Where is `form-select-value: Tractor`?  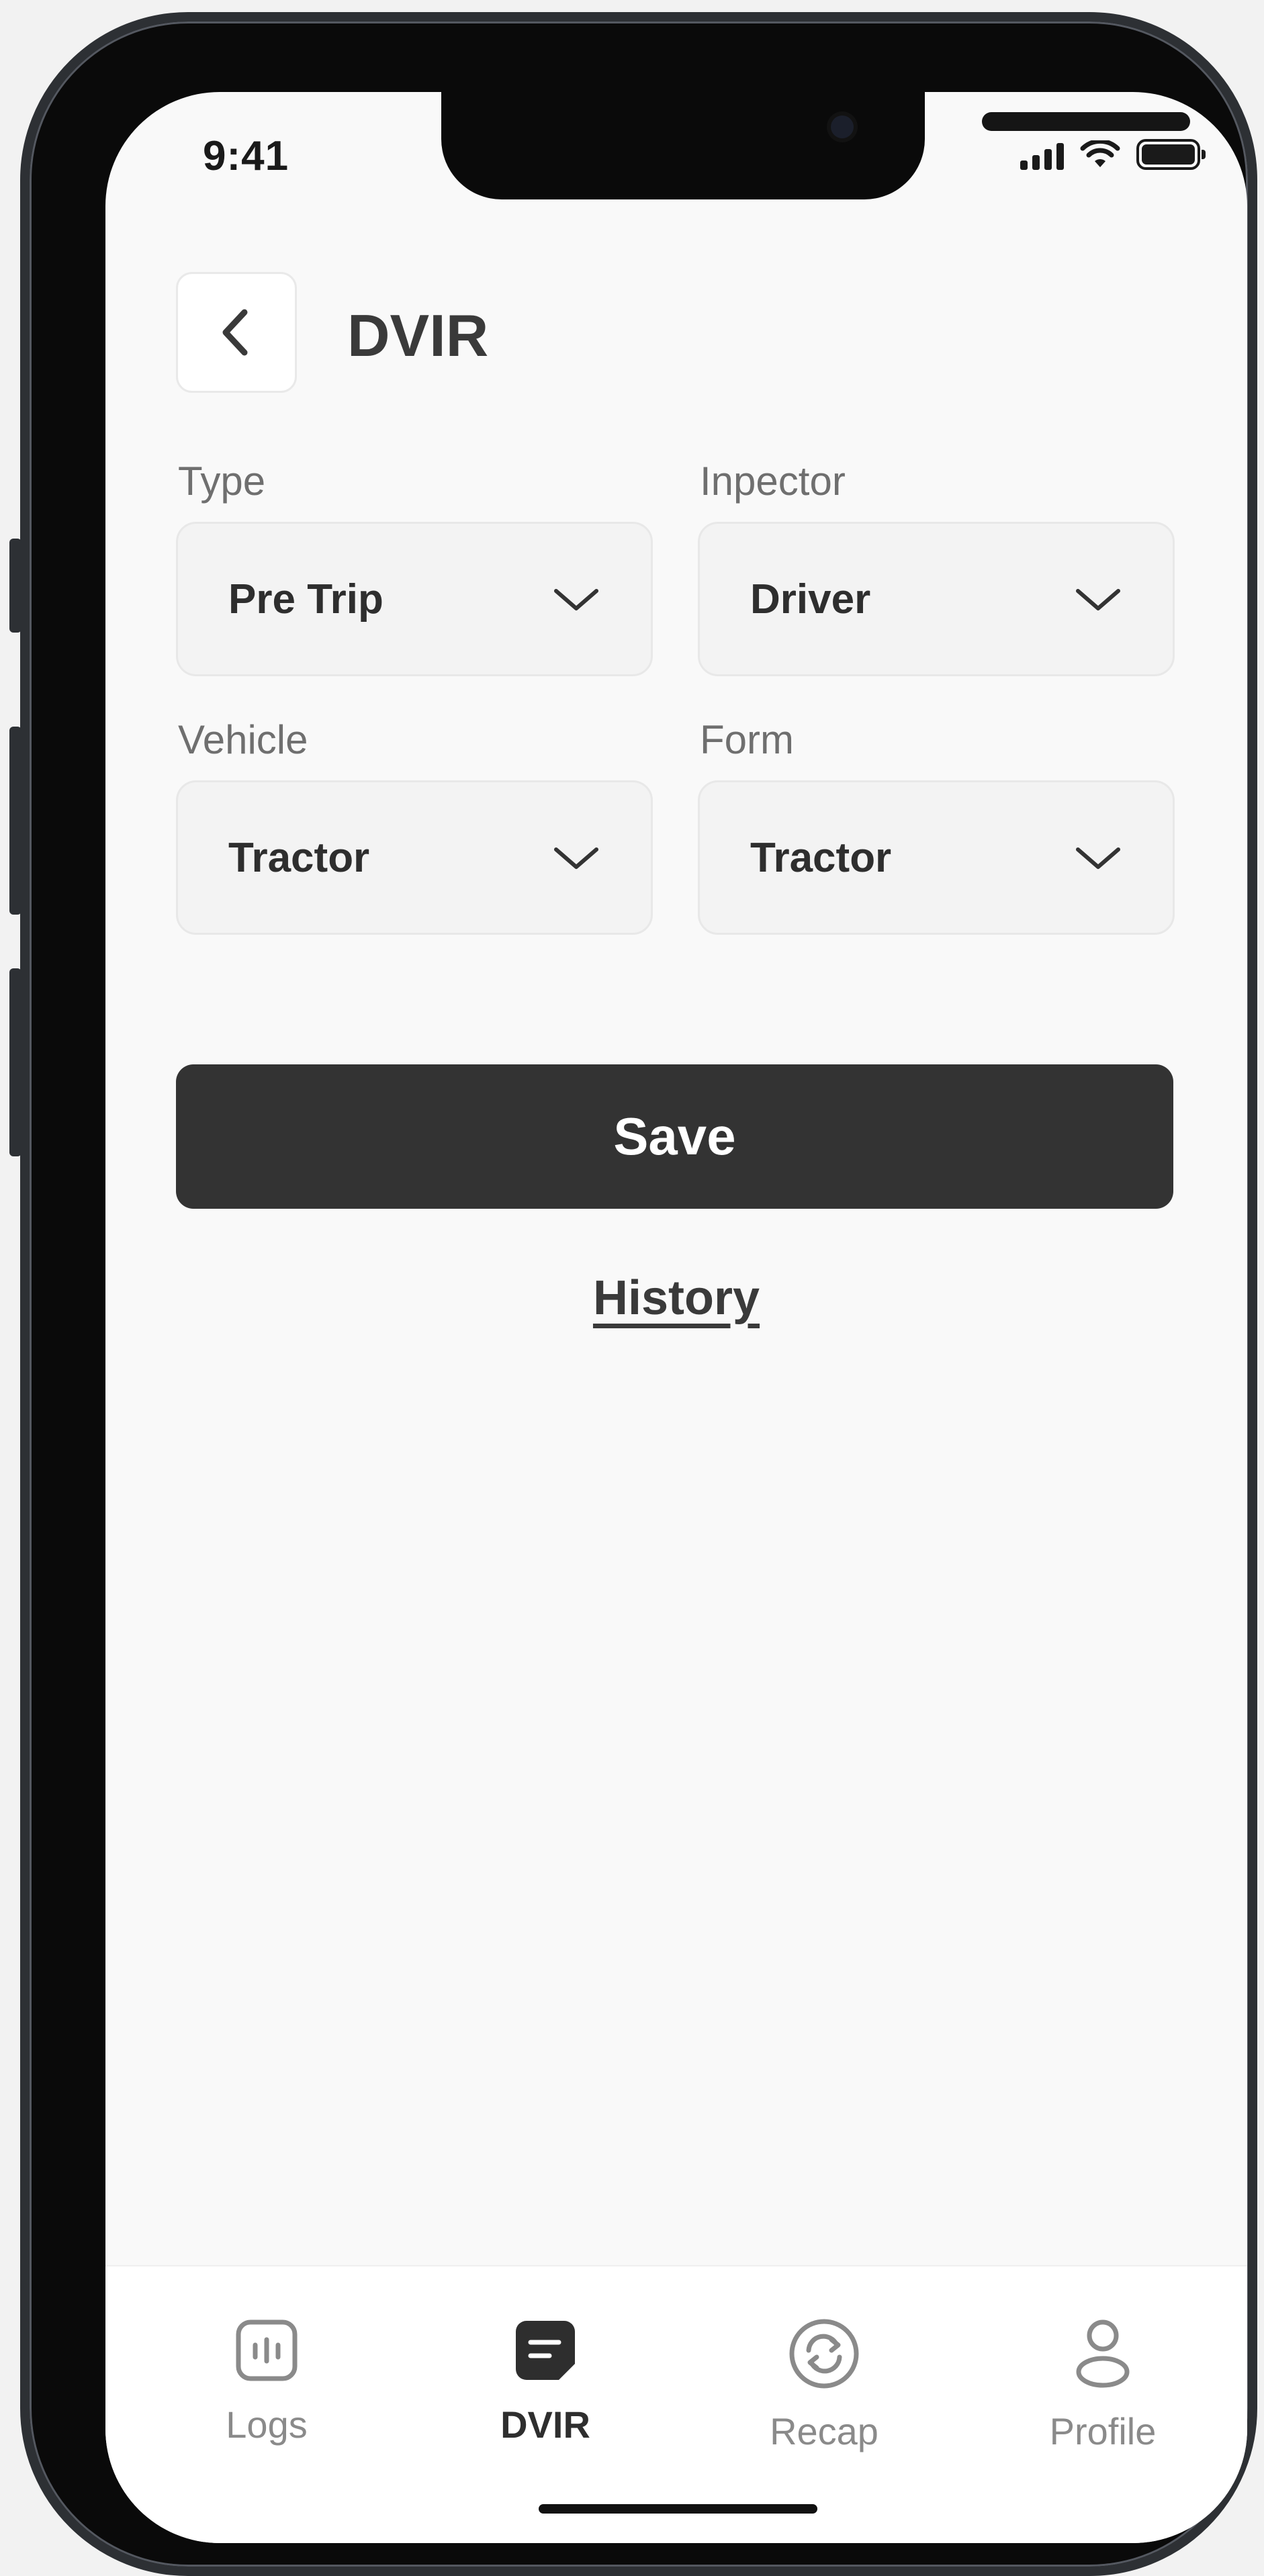
form-select-value: Tractor is located at coordinates (821, 857).